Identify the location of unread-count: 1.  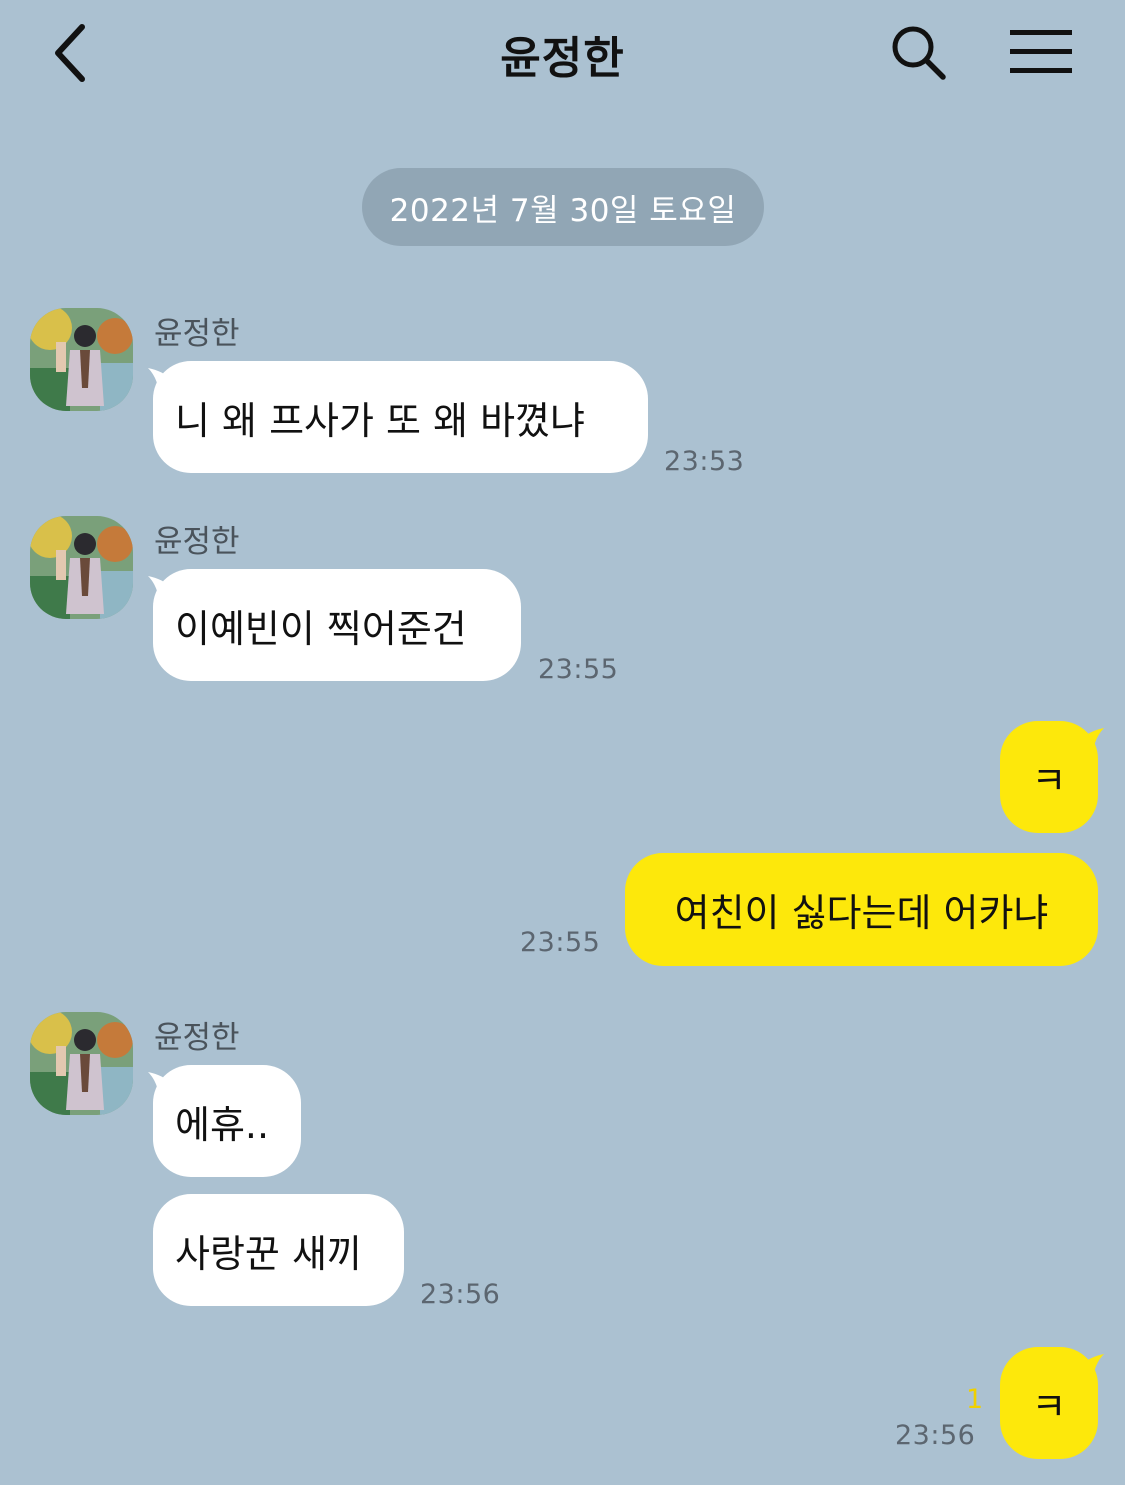
(975, 1399).